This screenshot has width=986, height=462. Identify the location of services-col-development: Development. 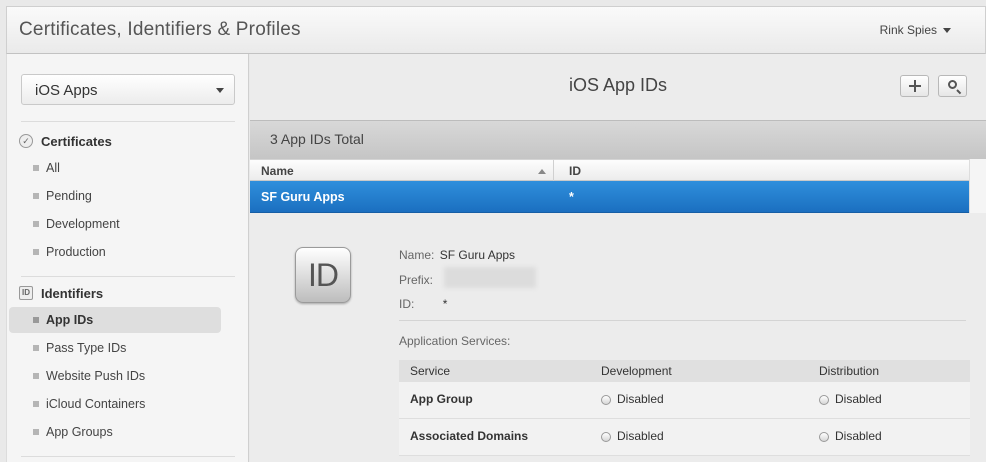
(636, 371).